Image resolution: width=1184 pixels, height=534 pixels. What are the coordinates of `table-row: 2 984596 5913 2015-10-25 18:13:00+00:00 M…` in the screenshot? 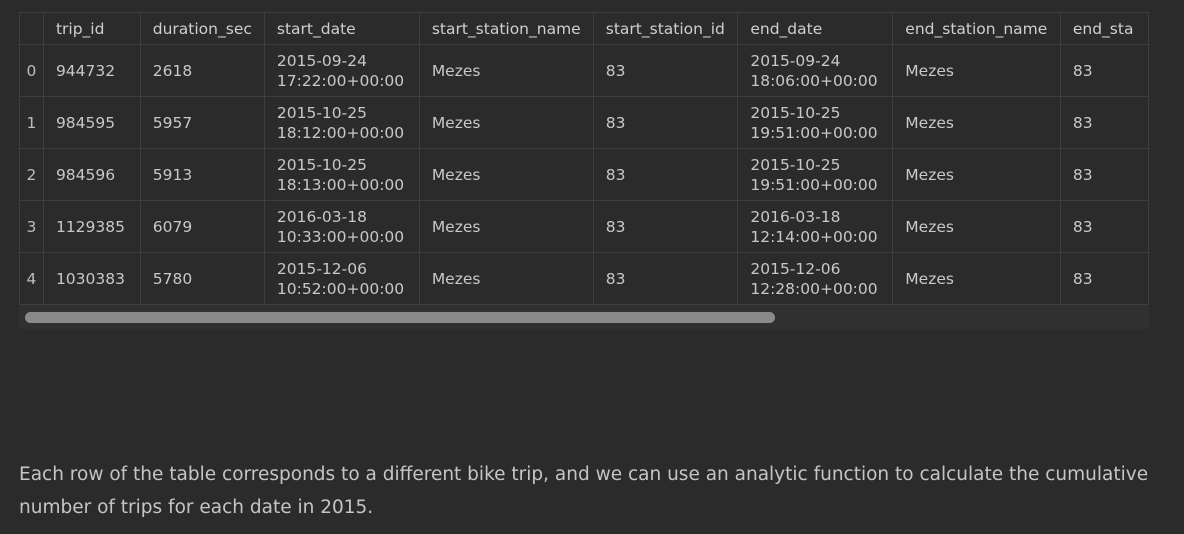 It's located at (584, 174).